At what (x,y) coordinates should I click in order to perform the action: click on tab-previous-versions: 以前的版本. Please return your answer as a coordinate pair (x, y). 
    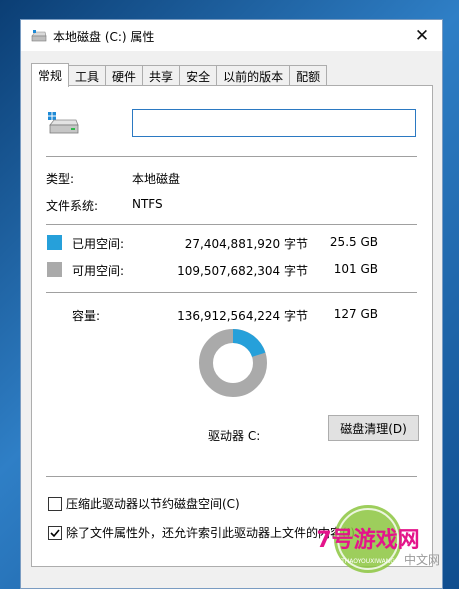
    Looking at the image, I should click on (253, 75).